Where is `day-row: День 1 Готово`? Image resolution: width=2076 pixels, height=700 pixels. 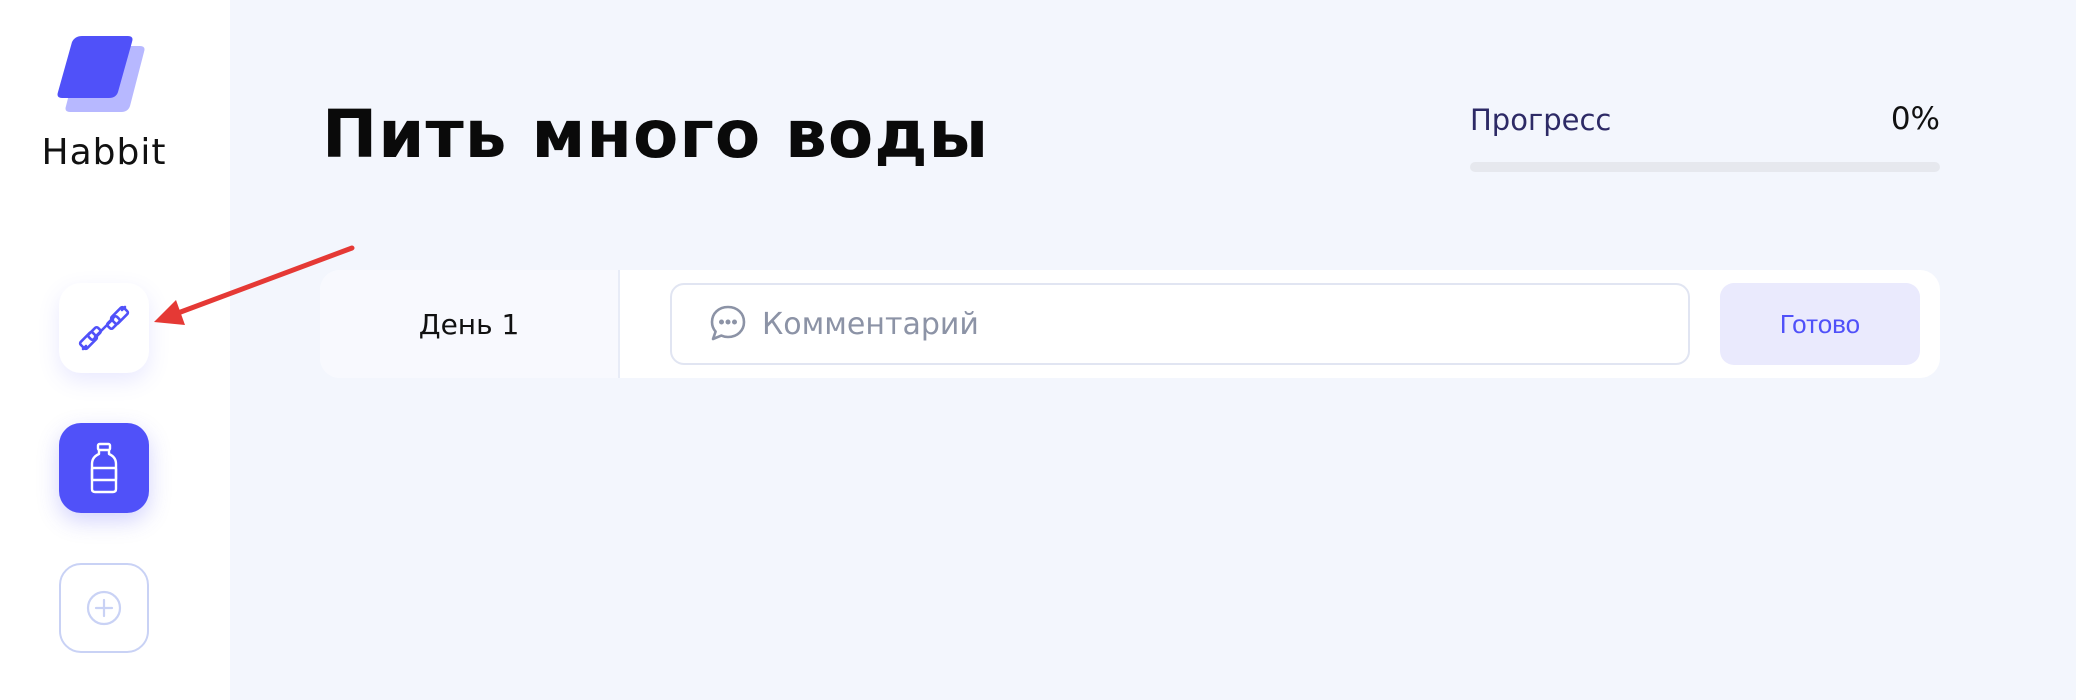 day-row: День 1 Готово is located at coordinates (1130, 324).